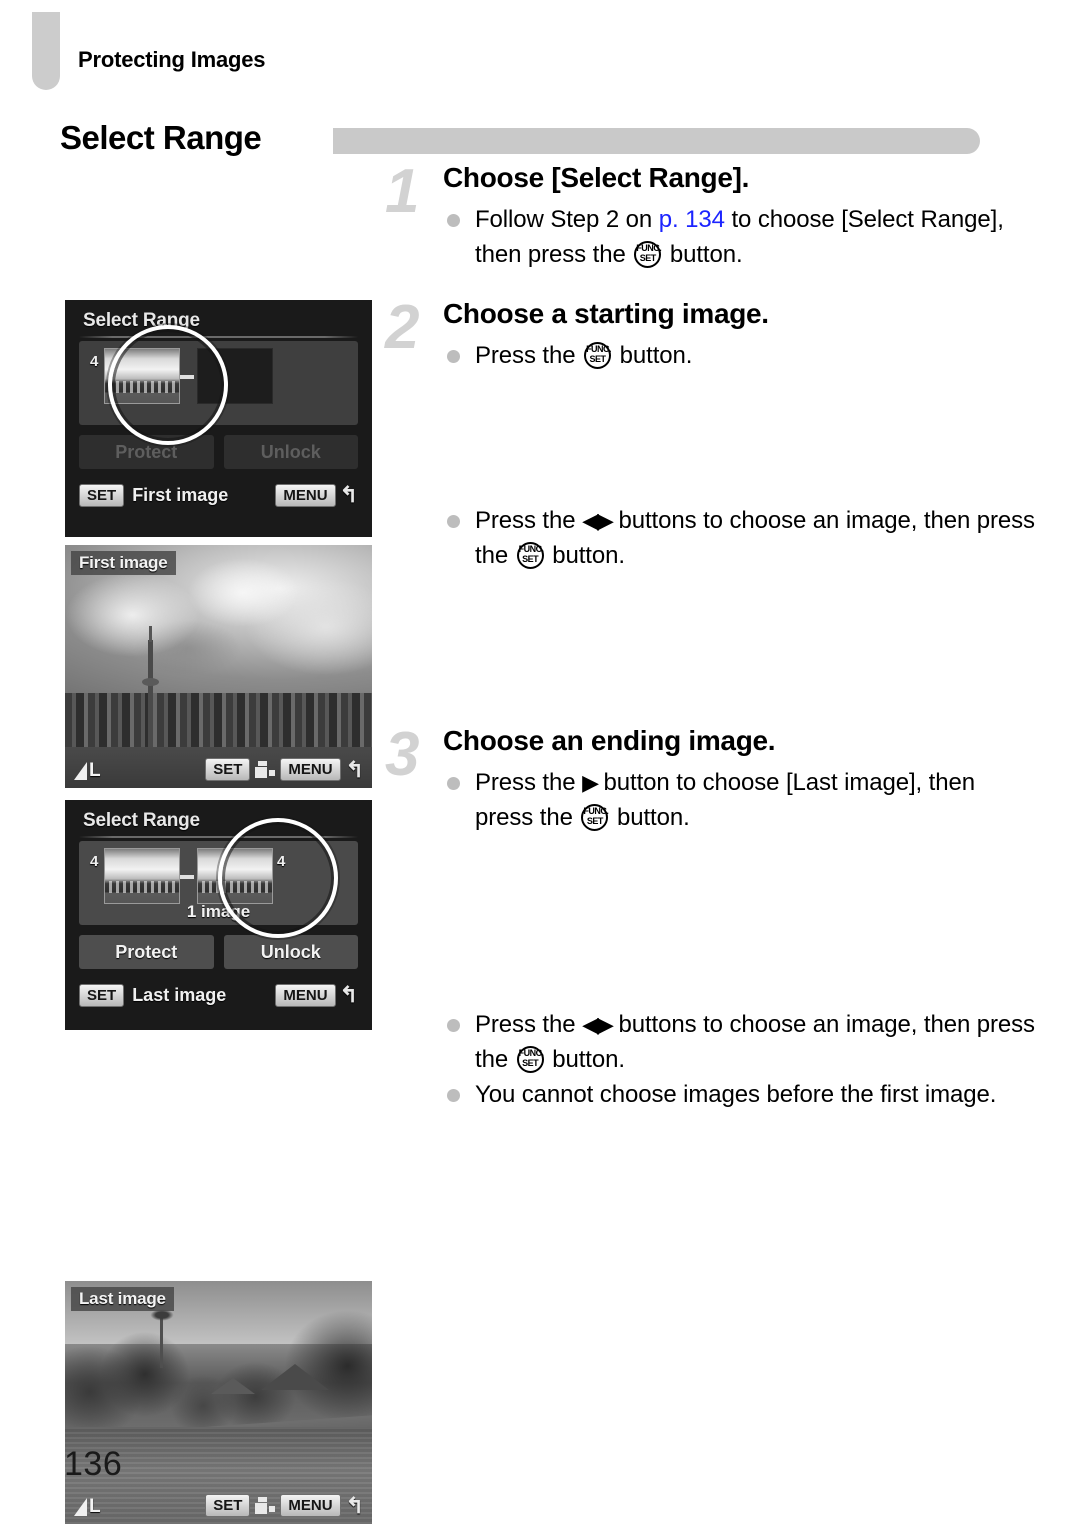 The width and height of the screenshot is (1080, 1524). I want to click on screen1-thumbnail-panel: 4, so click(218, 383).